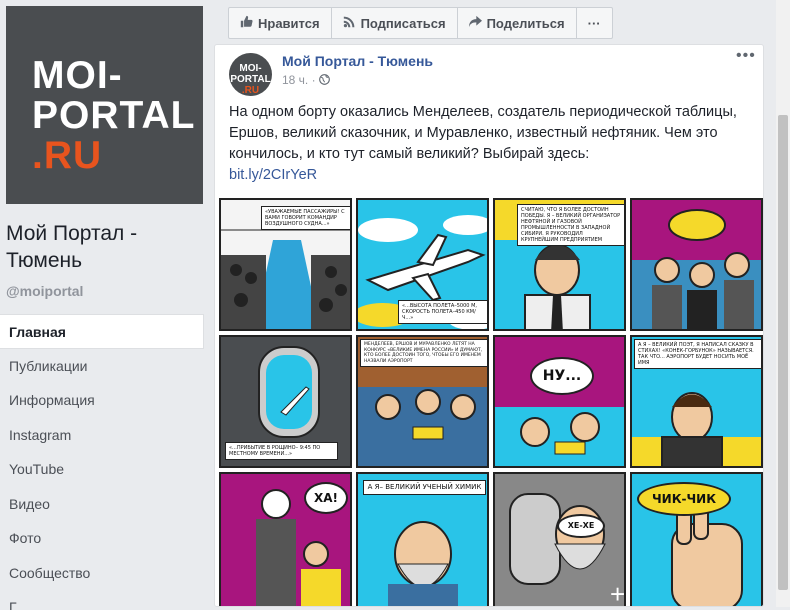  What do you see at coordinates (102, 400) in the screenshot?
I see `nav-item-about: Информация` at bounding box center [102, 400].